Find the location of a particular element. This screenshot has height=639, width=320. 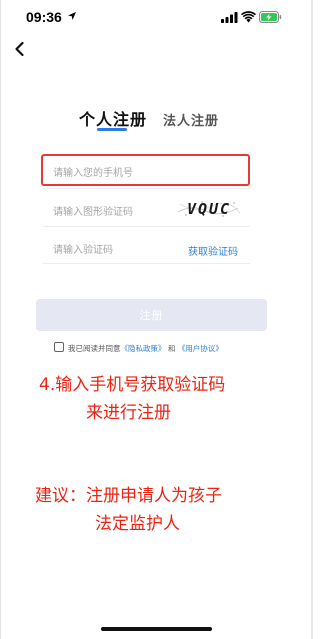

phone-field-highlight is located at coordinates (145, 170).